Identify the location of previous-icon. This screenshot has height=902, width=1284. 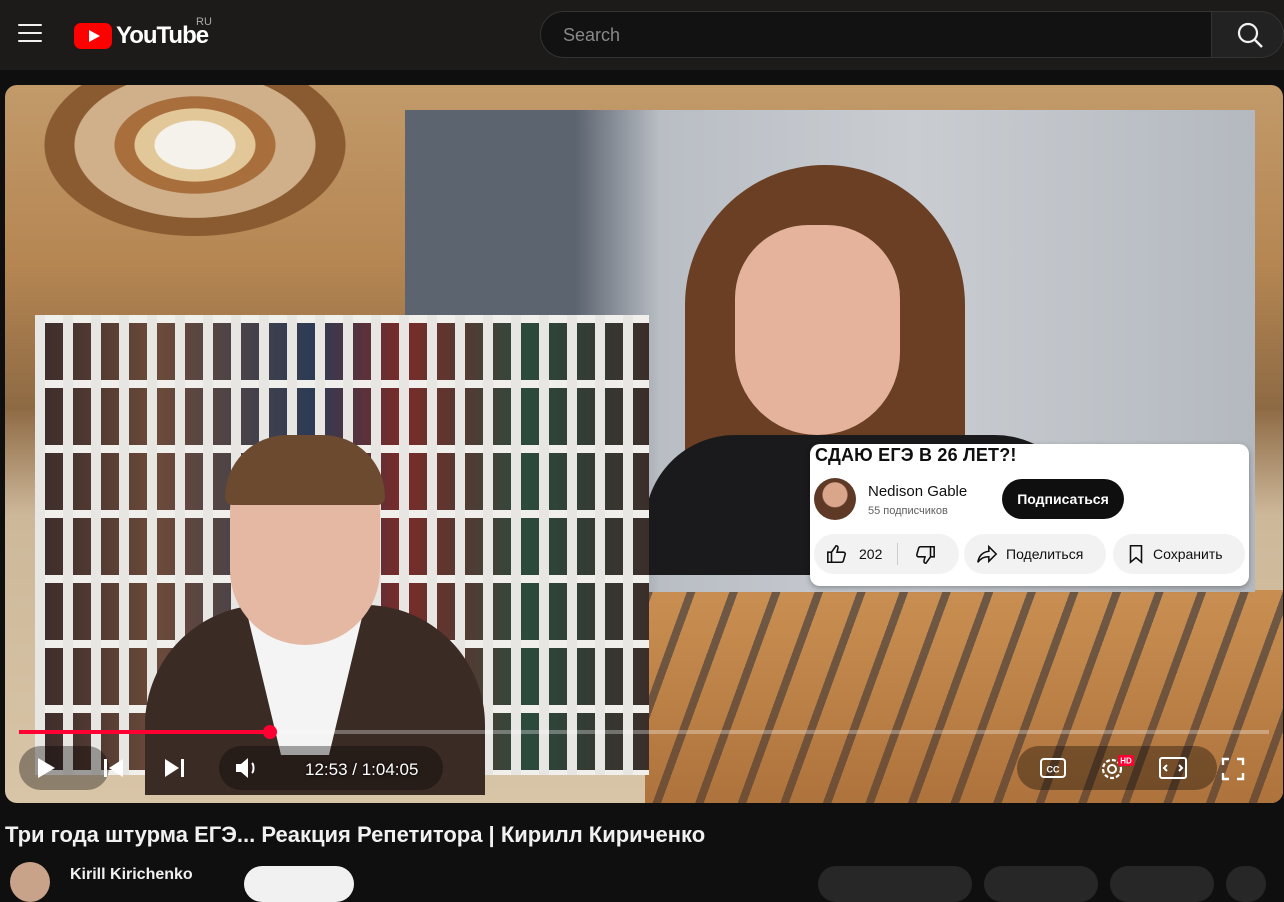
(114, 768).